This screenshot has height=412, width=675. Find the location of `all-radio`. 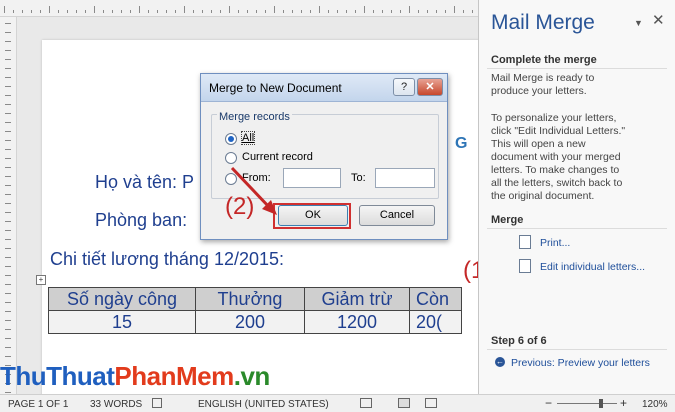

all-radio is located at coordinates (231, 139).